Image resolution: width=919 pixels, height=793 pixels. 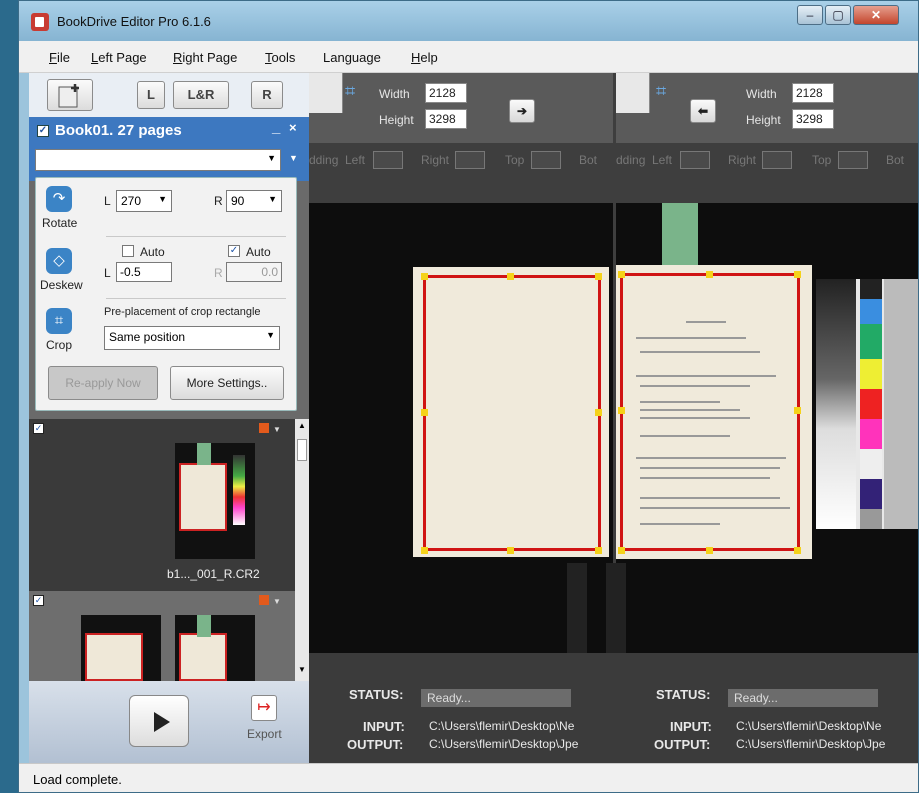 I want to click on left-output-label: OUTPUT:, so click(x=375, y=744).